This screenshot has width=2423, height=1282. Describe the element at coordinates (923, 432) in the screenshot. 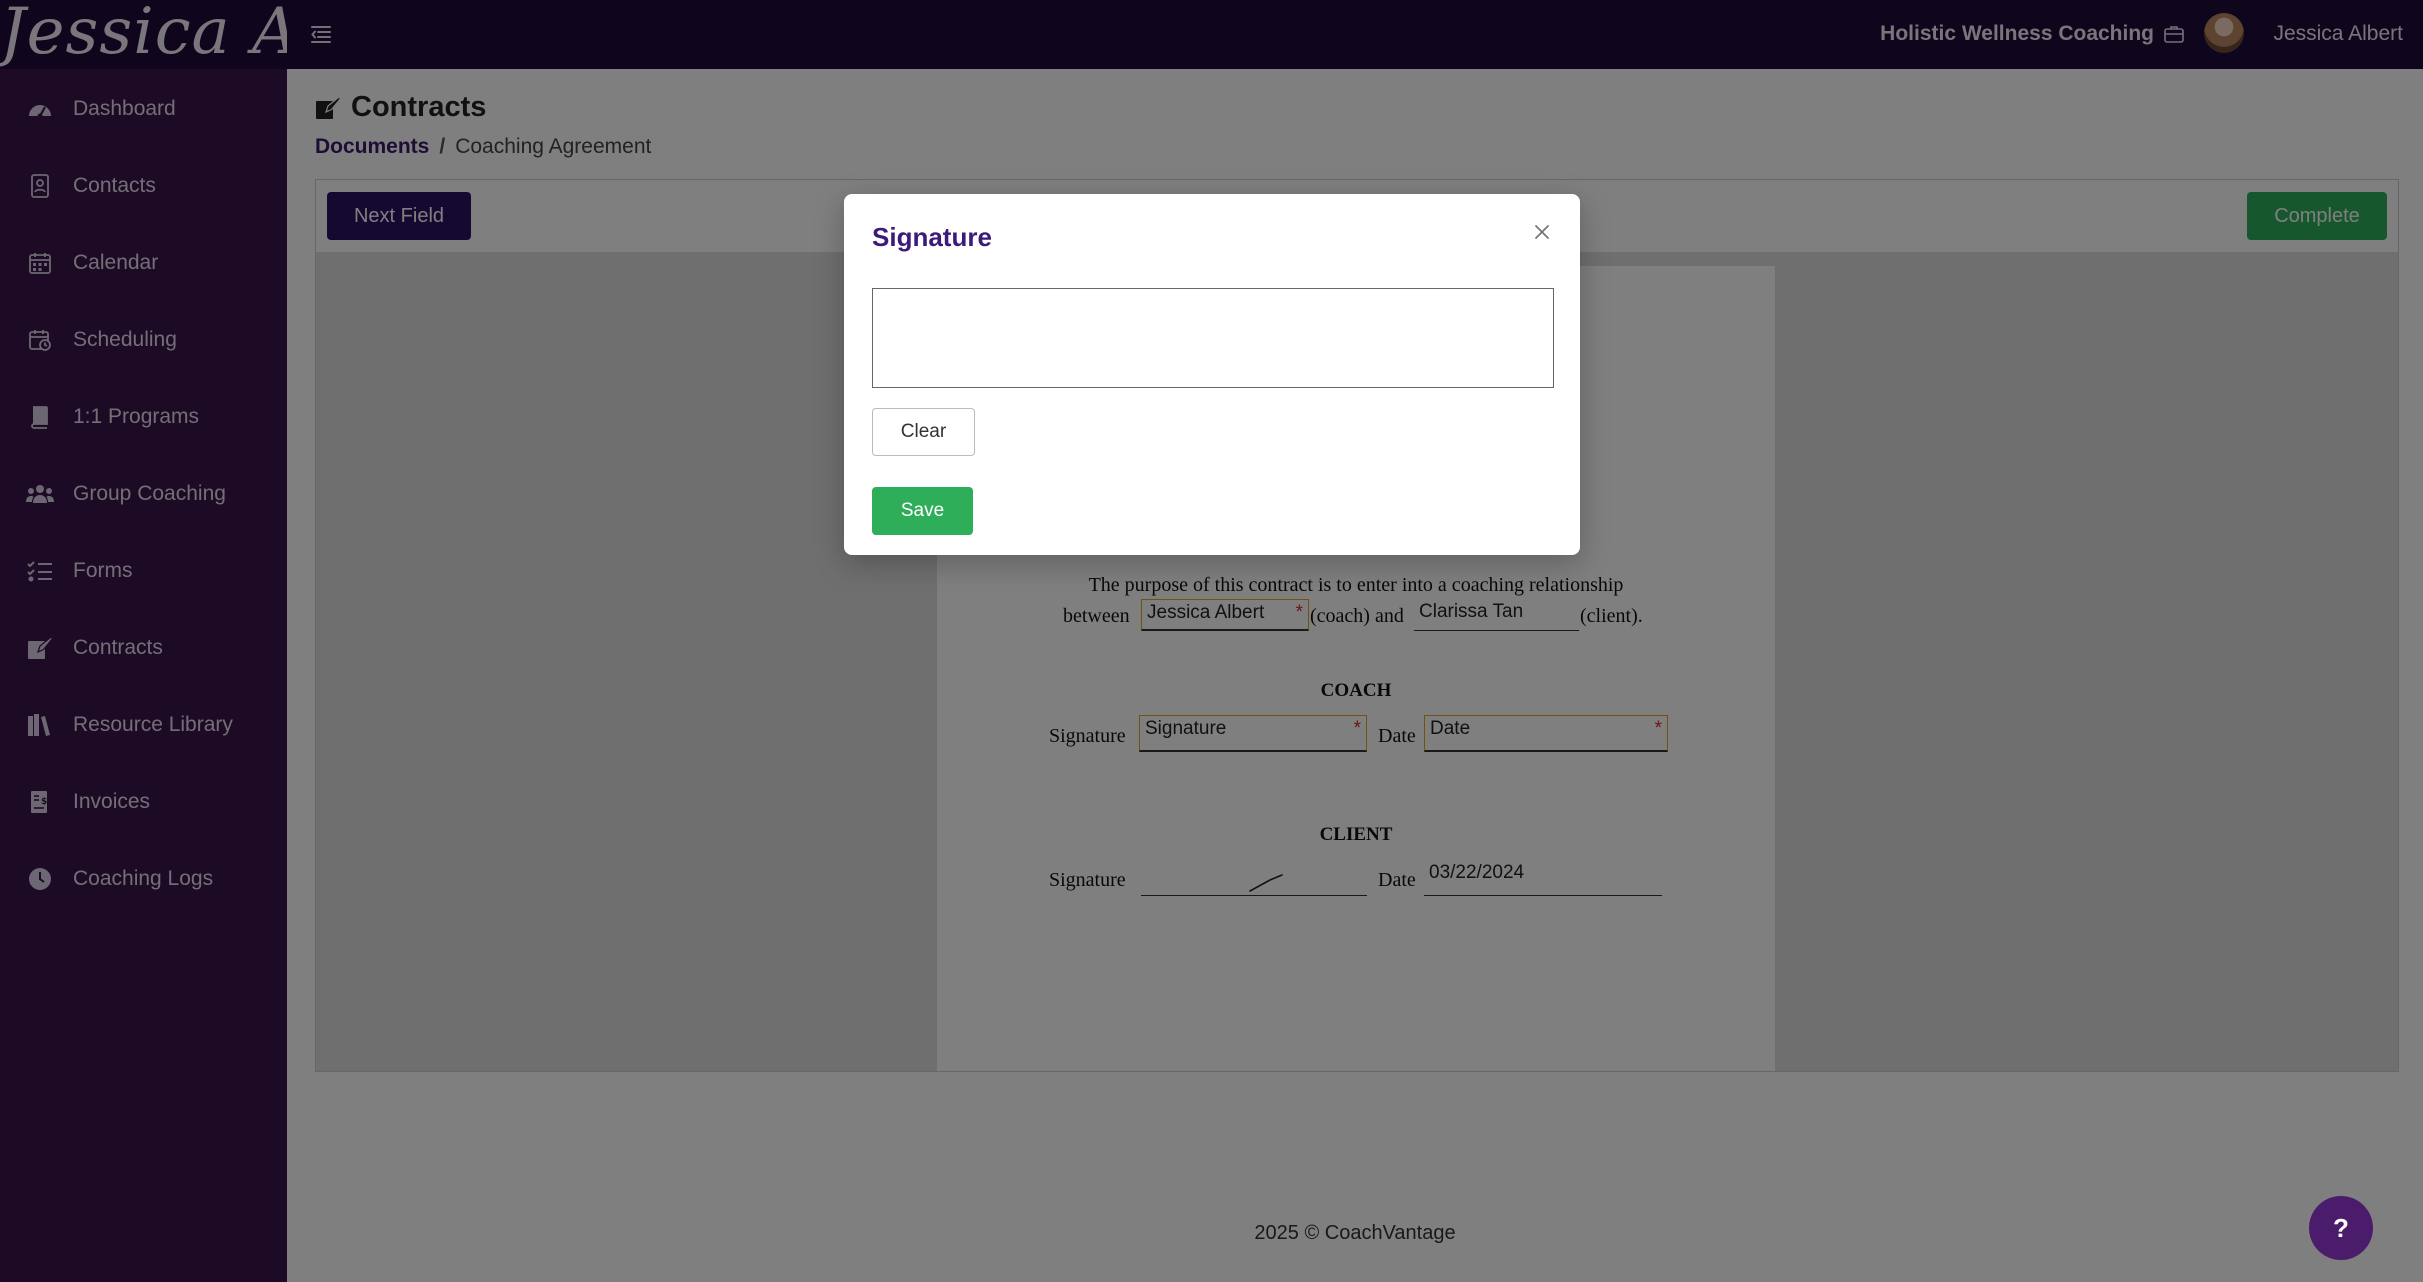

I see `clear-button: Clear` at that location.